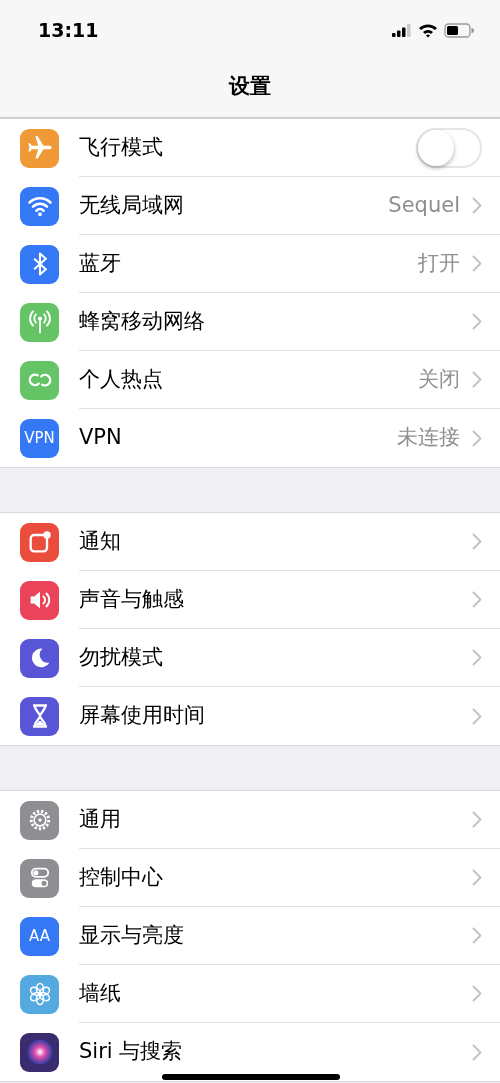  What do you see at coordinates (251, 1077) in the screenshot?
I see `home-indicator` at bounding box center [251, 1077].